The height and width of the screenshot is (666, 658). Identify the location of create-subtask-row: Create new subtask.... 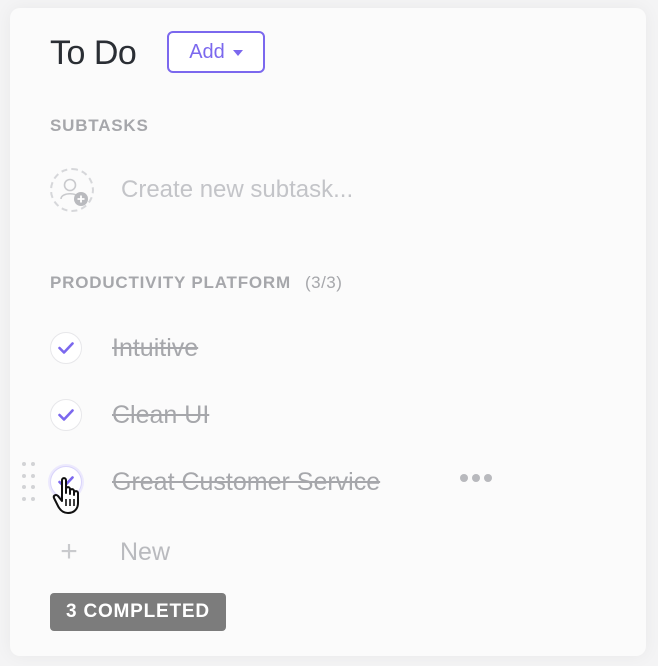
(201, 190).